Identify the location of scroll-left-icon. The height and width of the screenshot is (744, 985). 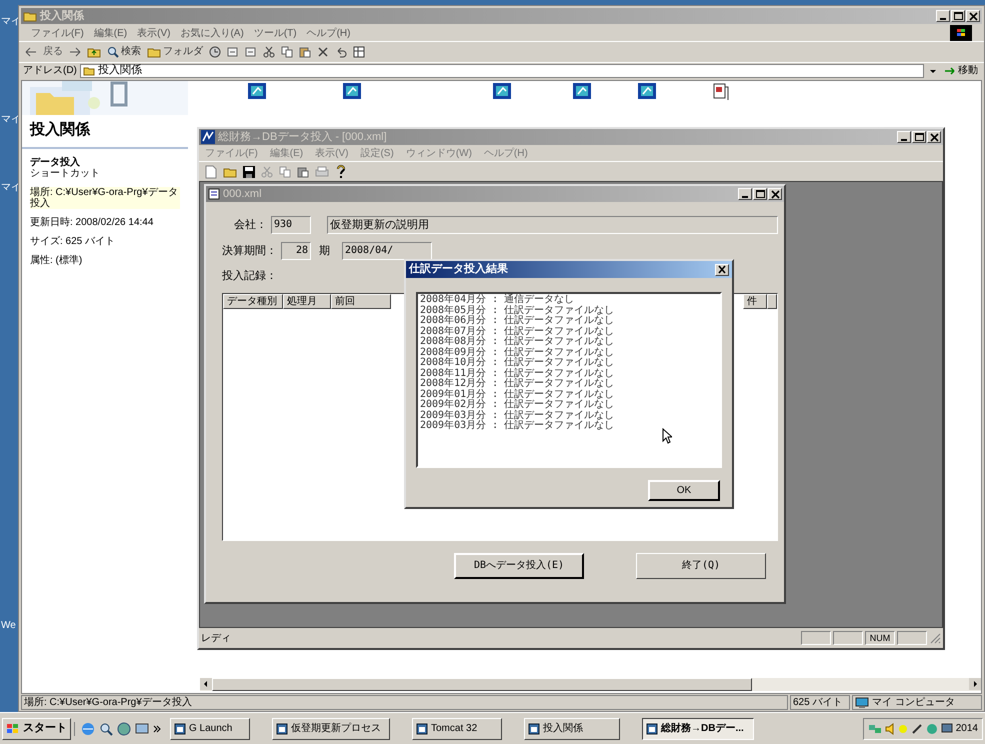
(206, 684).